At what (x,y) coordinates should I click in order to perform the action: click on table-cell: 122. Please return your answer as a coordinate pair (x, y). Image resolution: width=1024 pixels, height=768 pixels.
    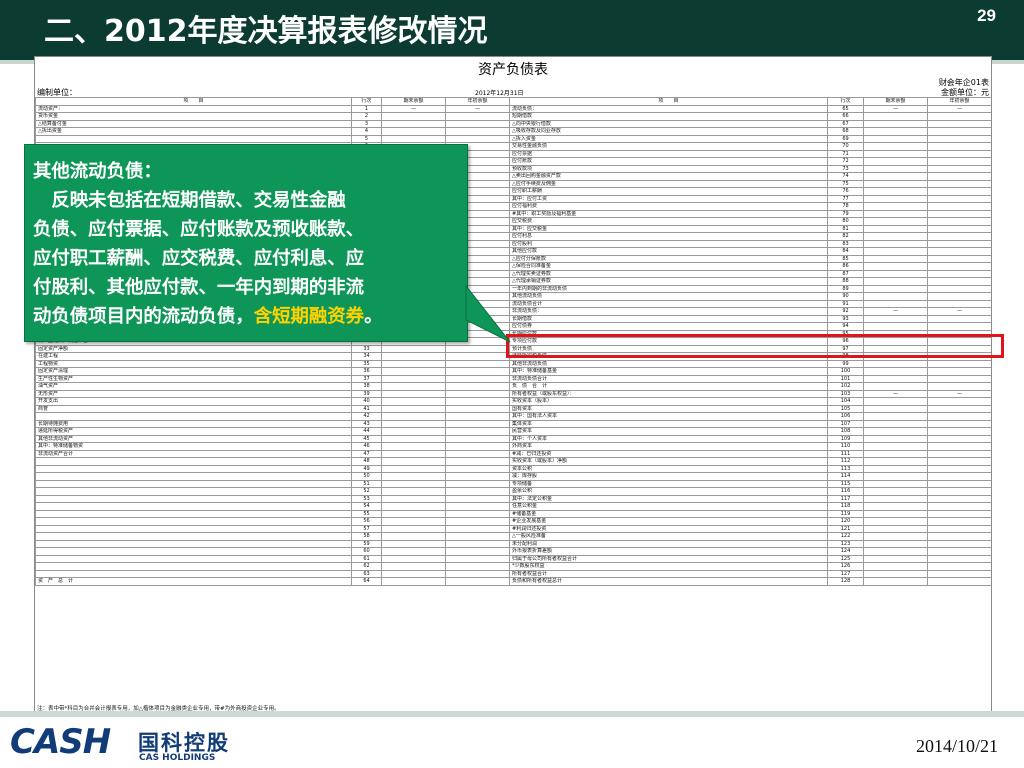
    Looking at the image, I should click on (845, 536).